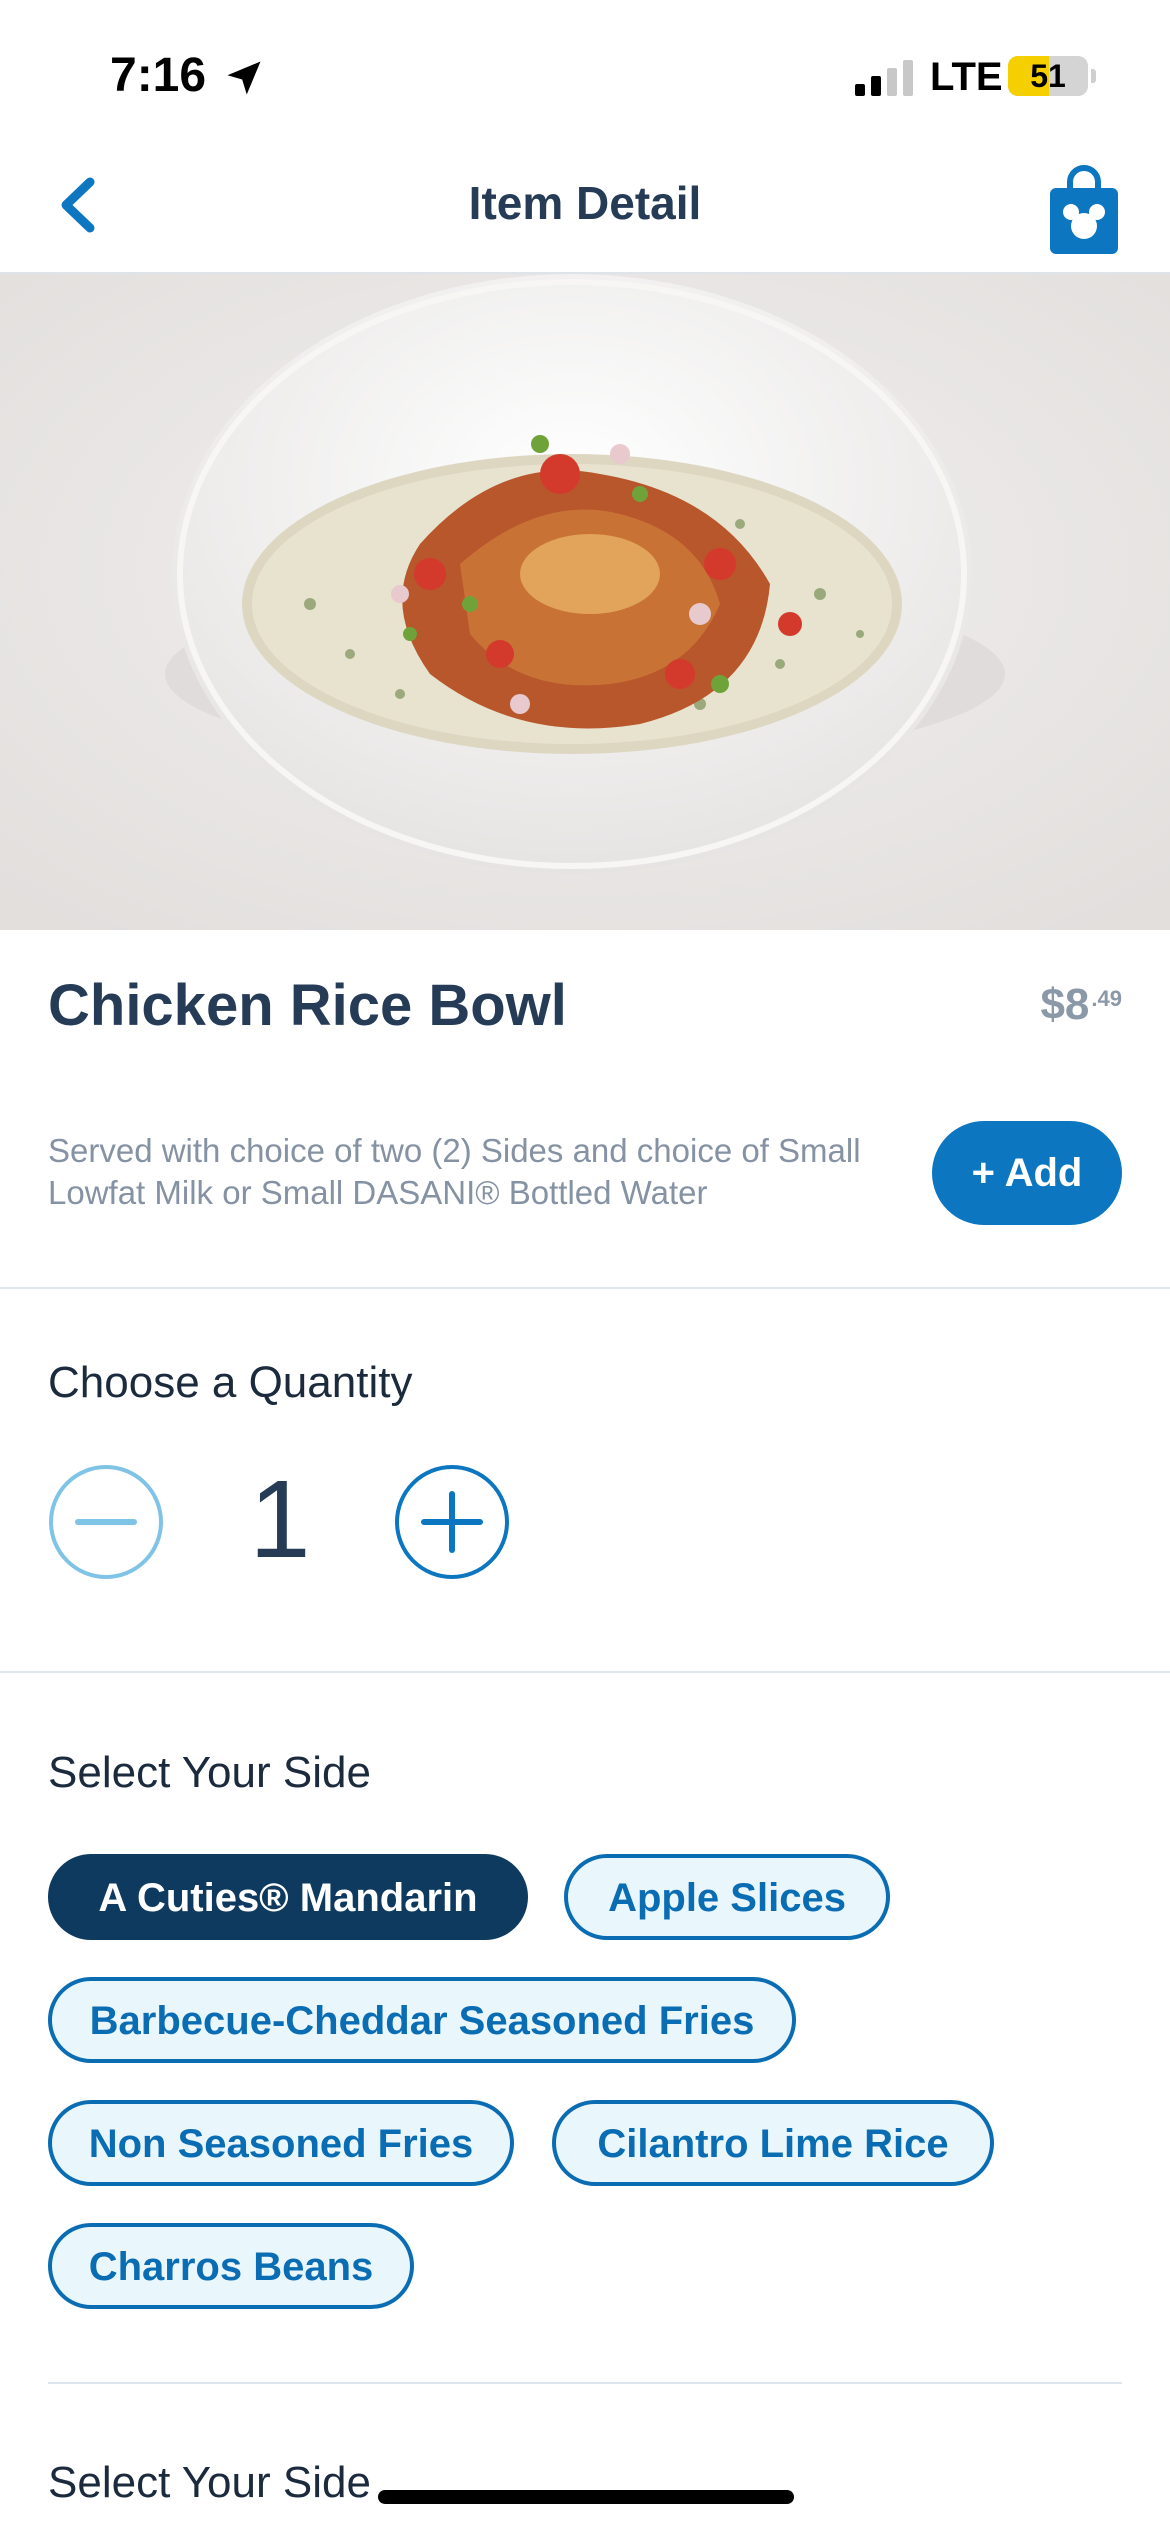 The height and width of the screenshot is (2532, 1170). I want to click on status-time: 7:16, so click(158, 75).